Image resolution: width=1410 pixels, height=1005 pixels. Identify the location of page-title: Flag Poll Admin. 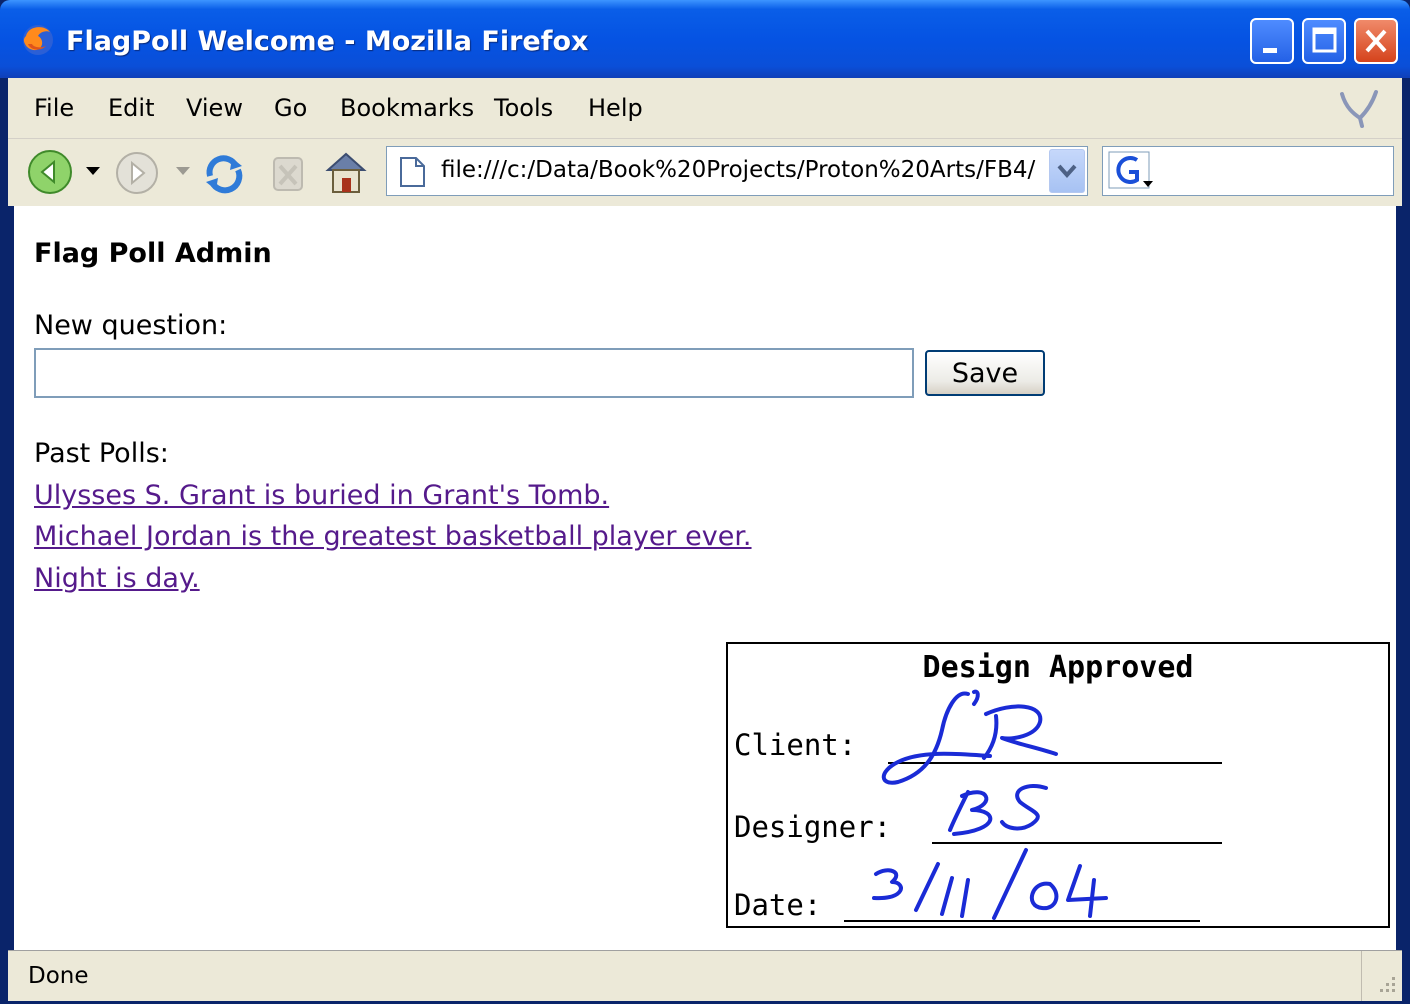
(153, 253).